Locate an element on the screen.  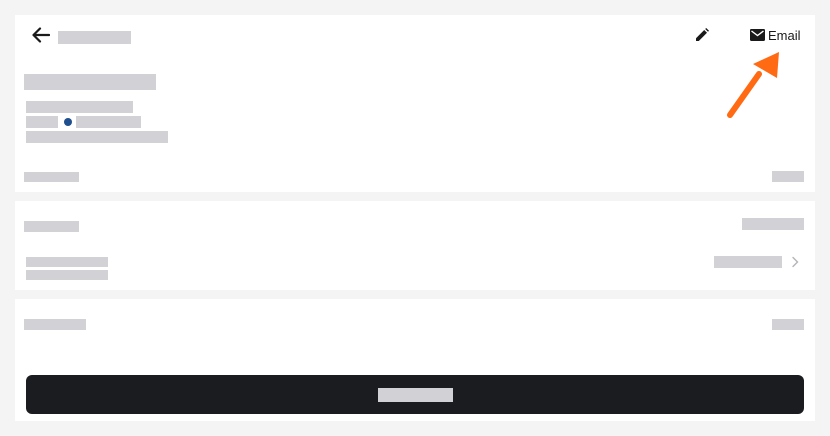
info-row-value-placeholder is located at coordinates (748, 262).